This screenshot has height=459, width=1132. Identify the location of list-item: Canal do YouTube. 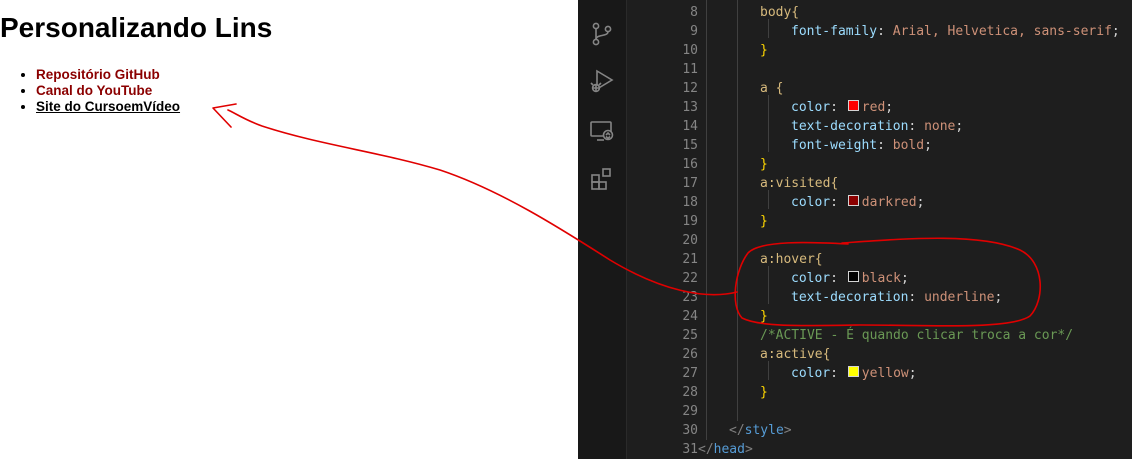
(108, 91).